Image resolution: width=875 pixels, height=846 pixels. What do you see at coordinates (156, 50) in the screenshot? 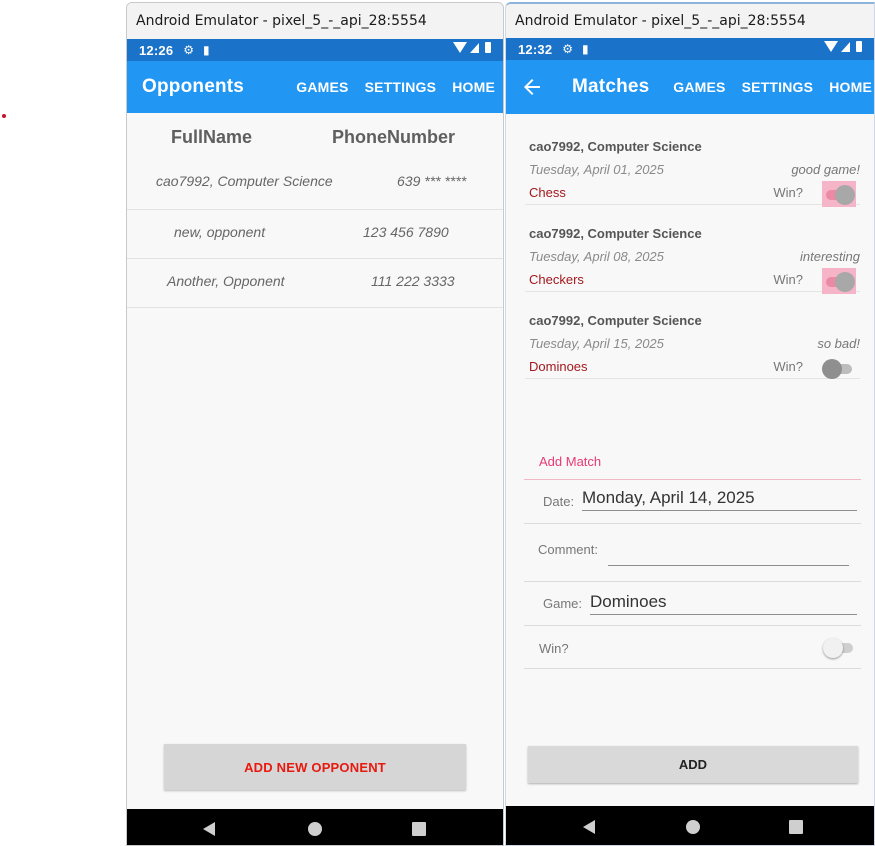
I see `status-time: 12:26` at bounding box center [156, 50].